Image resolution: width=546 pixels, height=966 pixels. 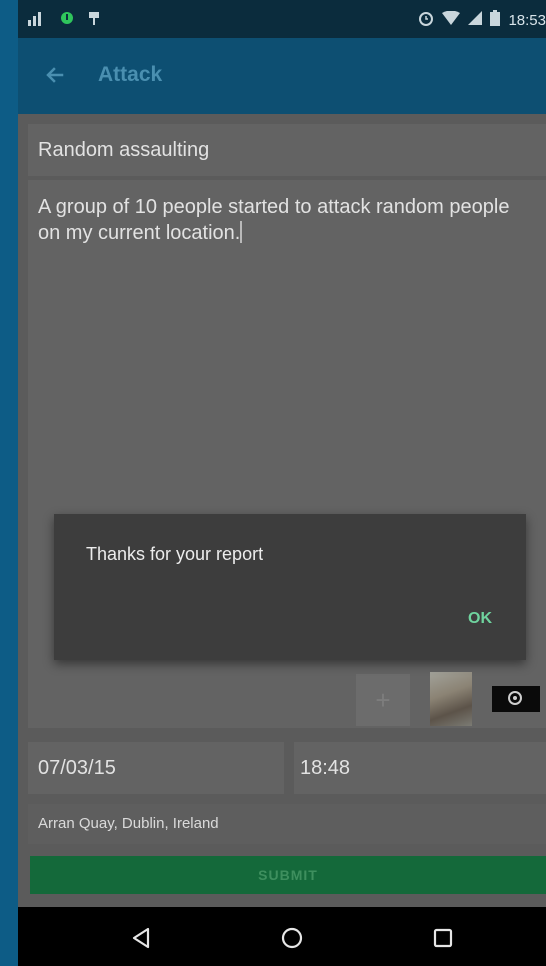 I want to click on square-recents-icon, so click(x=443, y=938).